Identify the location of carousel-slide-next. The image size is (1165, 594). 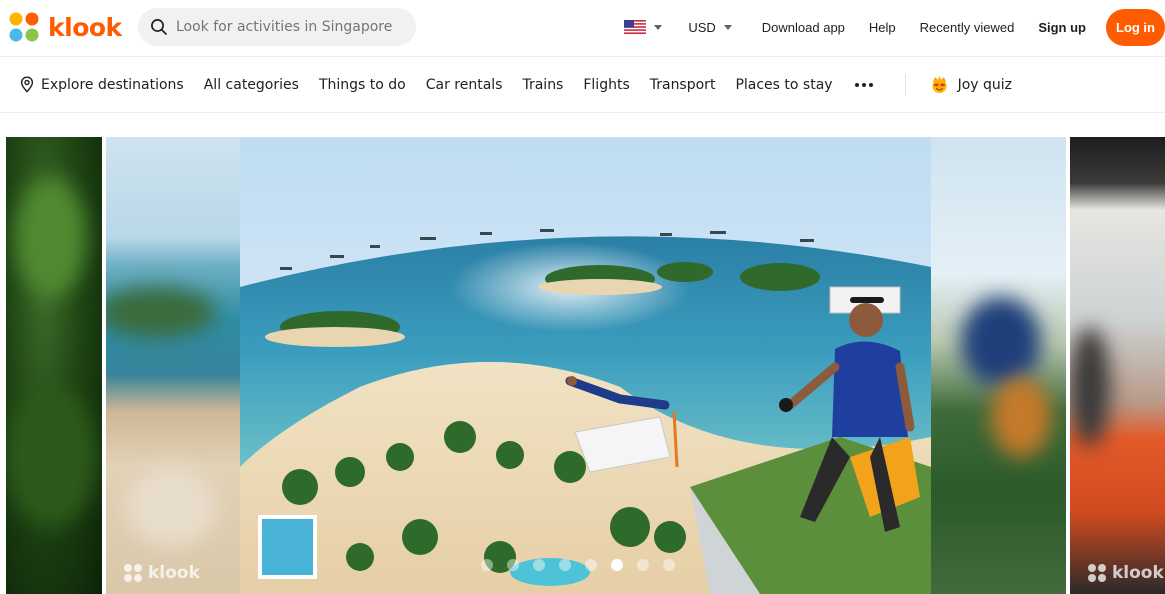
(998, 365).